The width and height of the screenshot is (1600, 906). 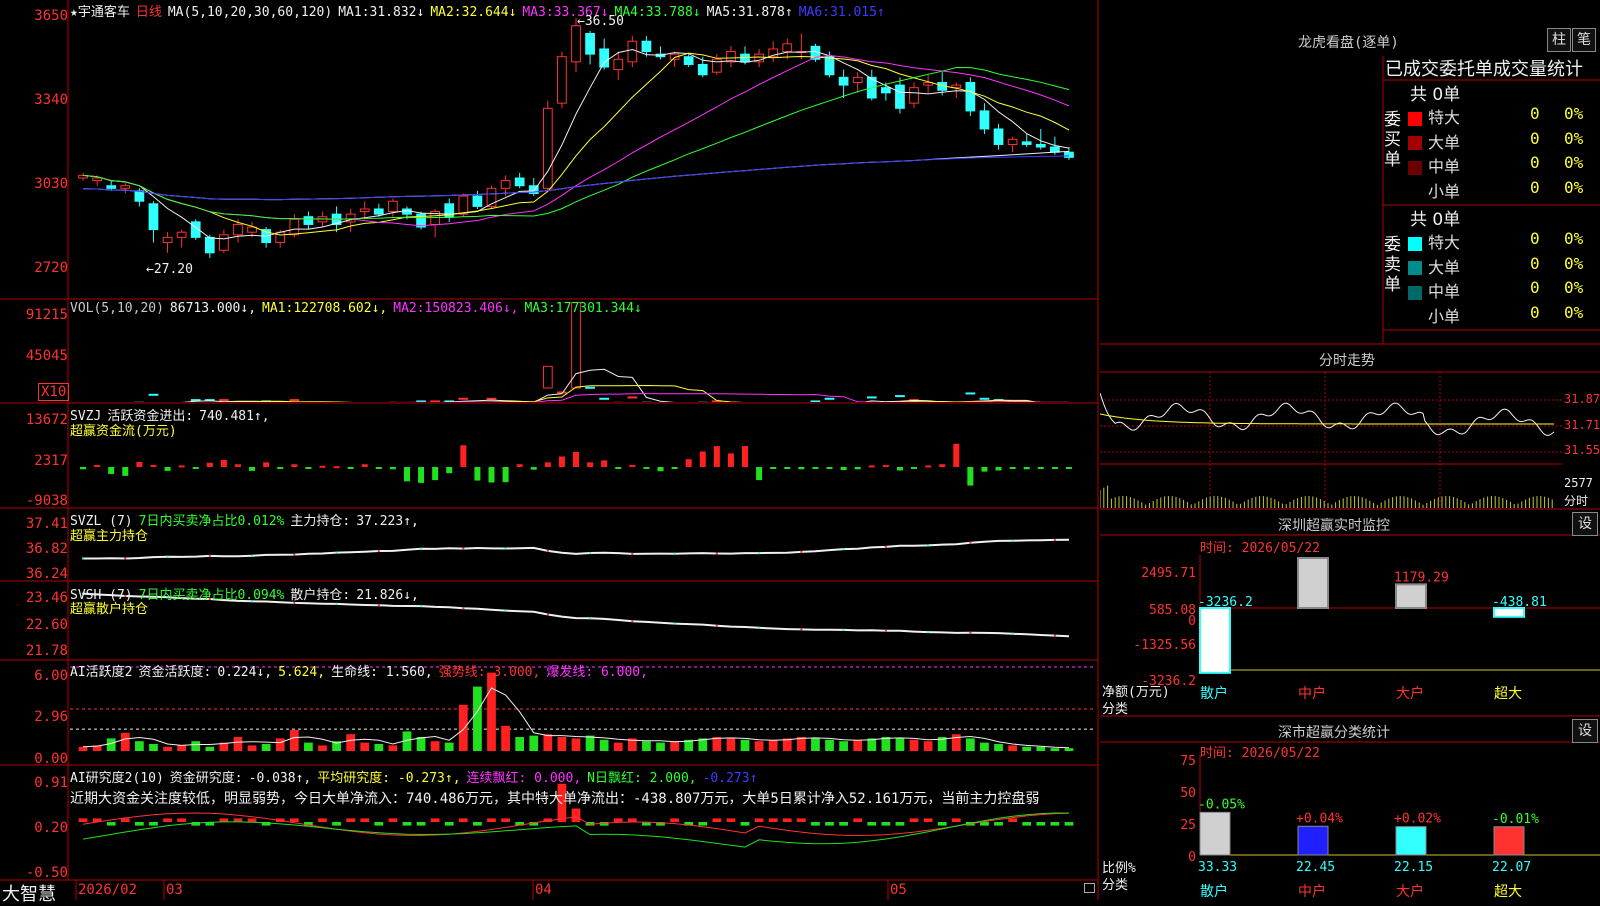 I want to click on svsh-axis-tick: 23.46, so click(x=46, y=598).